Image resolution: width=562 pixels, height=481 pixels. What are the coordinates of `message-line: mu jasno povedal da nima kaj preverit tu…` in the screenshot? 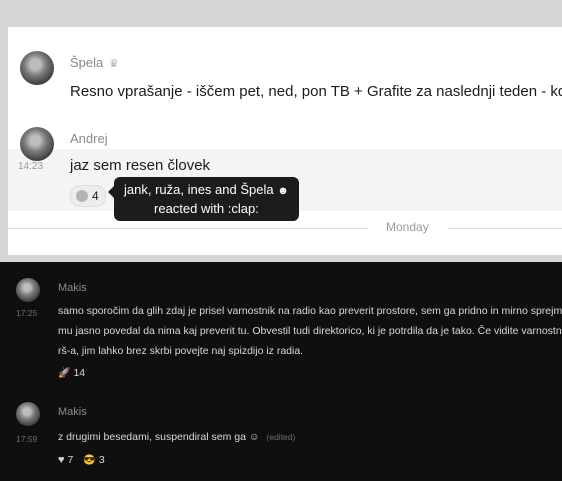 It's located at (310, 331).